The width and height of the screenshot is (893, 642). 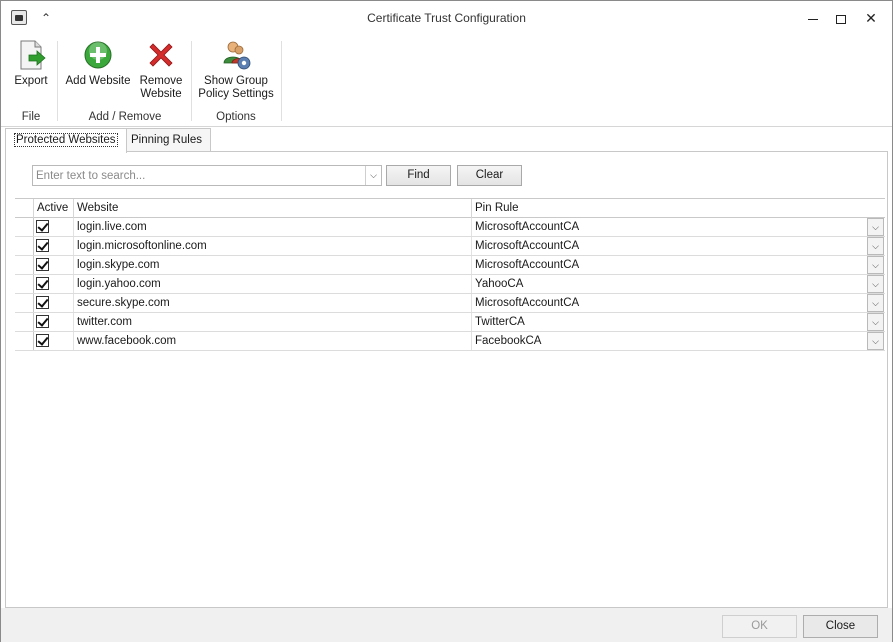 I want to click on pin-rule-cell: FacebookCA, so click(x=669, y=341).